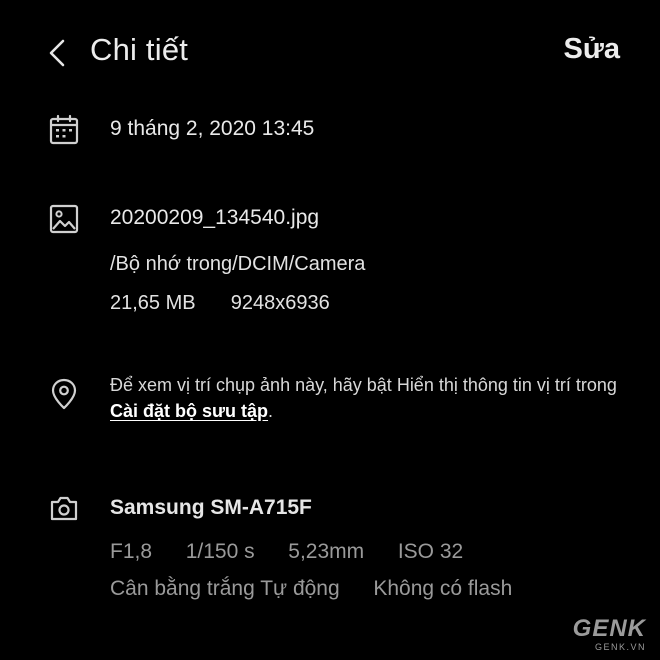 The height and width of the screenshot is (660, 660). Describe the element at coordinates (64, 508) in the screenshot. I see `camera-icon` at that location.